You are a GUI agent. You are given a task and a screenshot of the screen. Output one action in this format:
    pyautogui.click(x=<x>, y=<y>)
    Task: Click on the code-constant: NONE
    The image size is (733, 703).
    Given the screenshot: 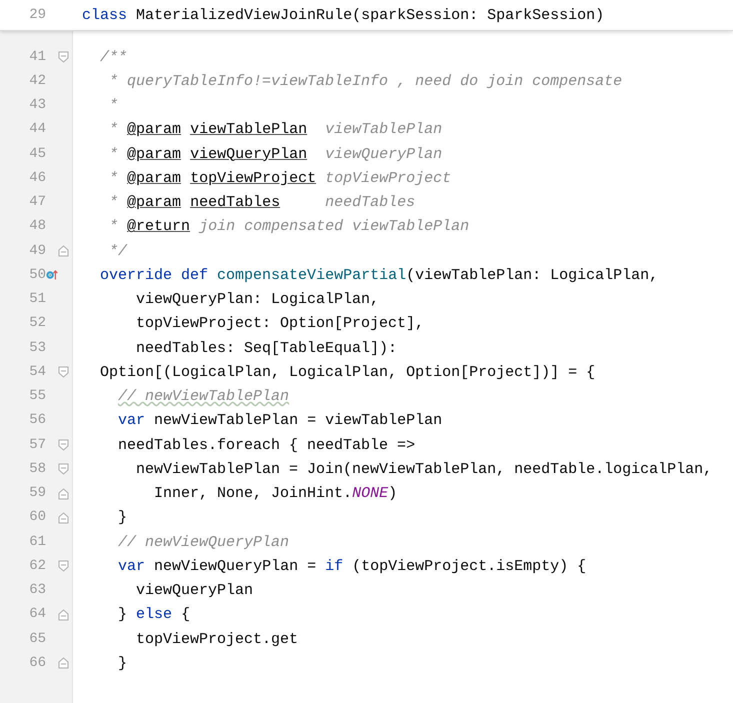 What is the action you would take?
    pyautogui.click(x=370, y=493)
    